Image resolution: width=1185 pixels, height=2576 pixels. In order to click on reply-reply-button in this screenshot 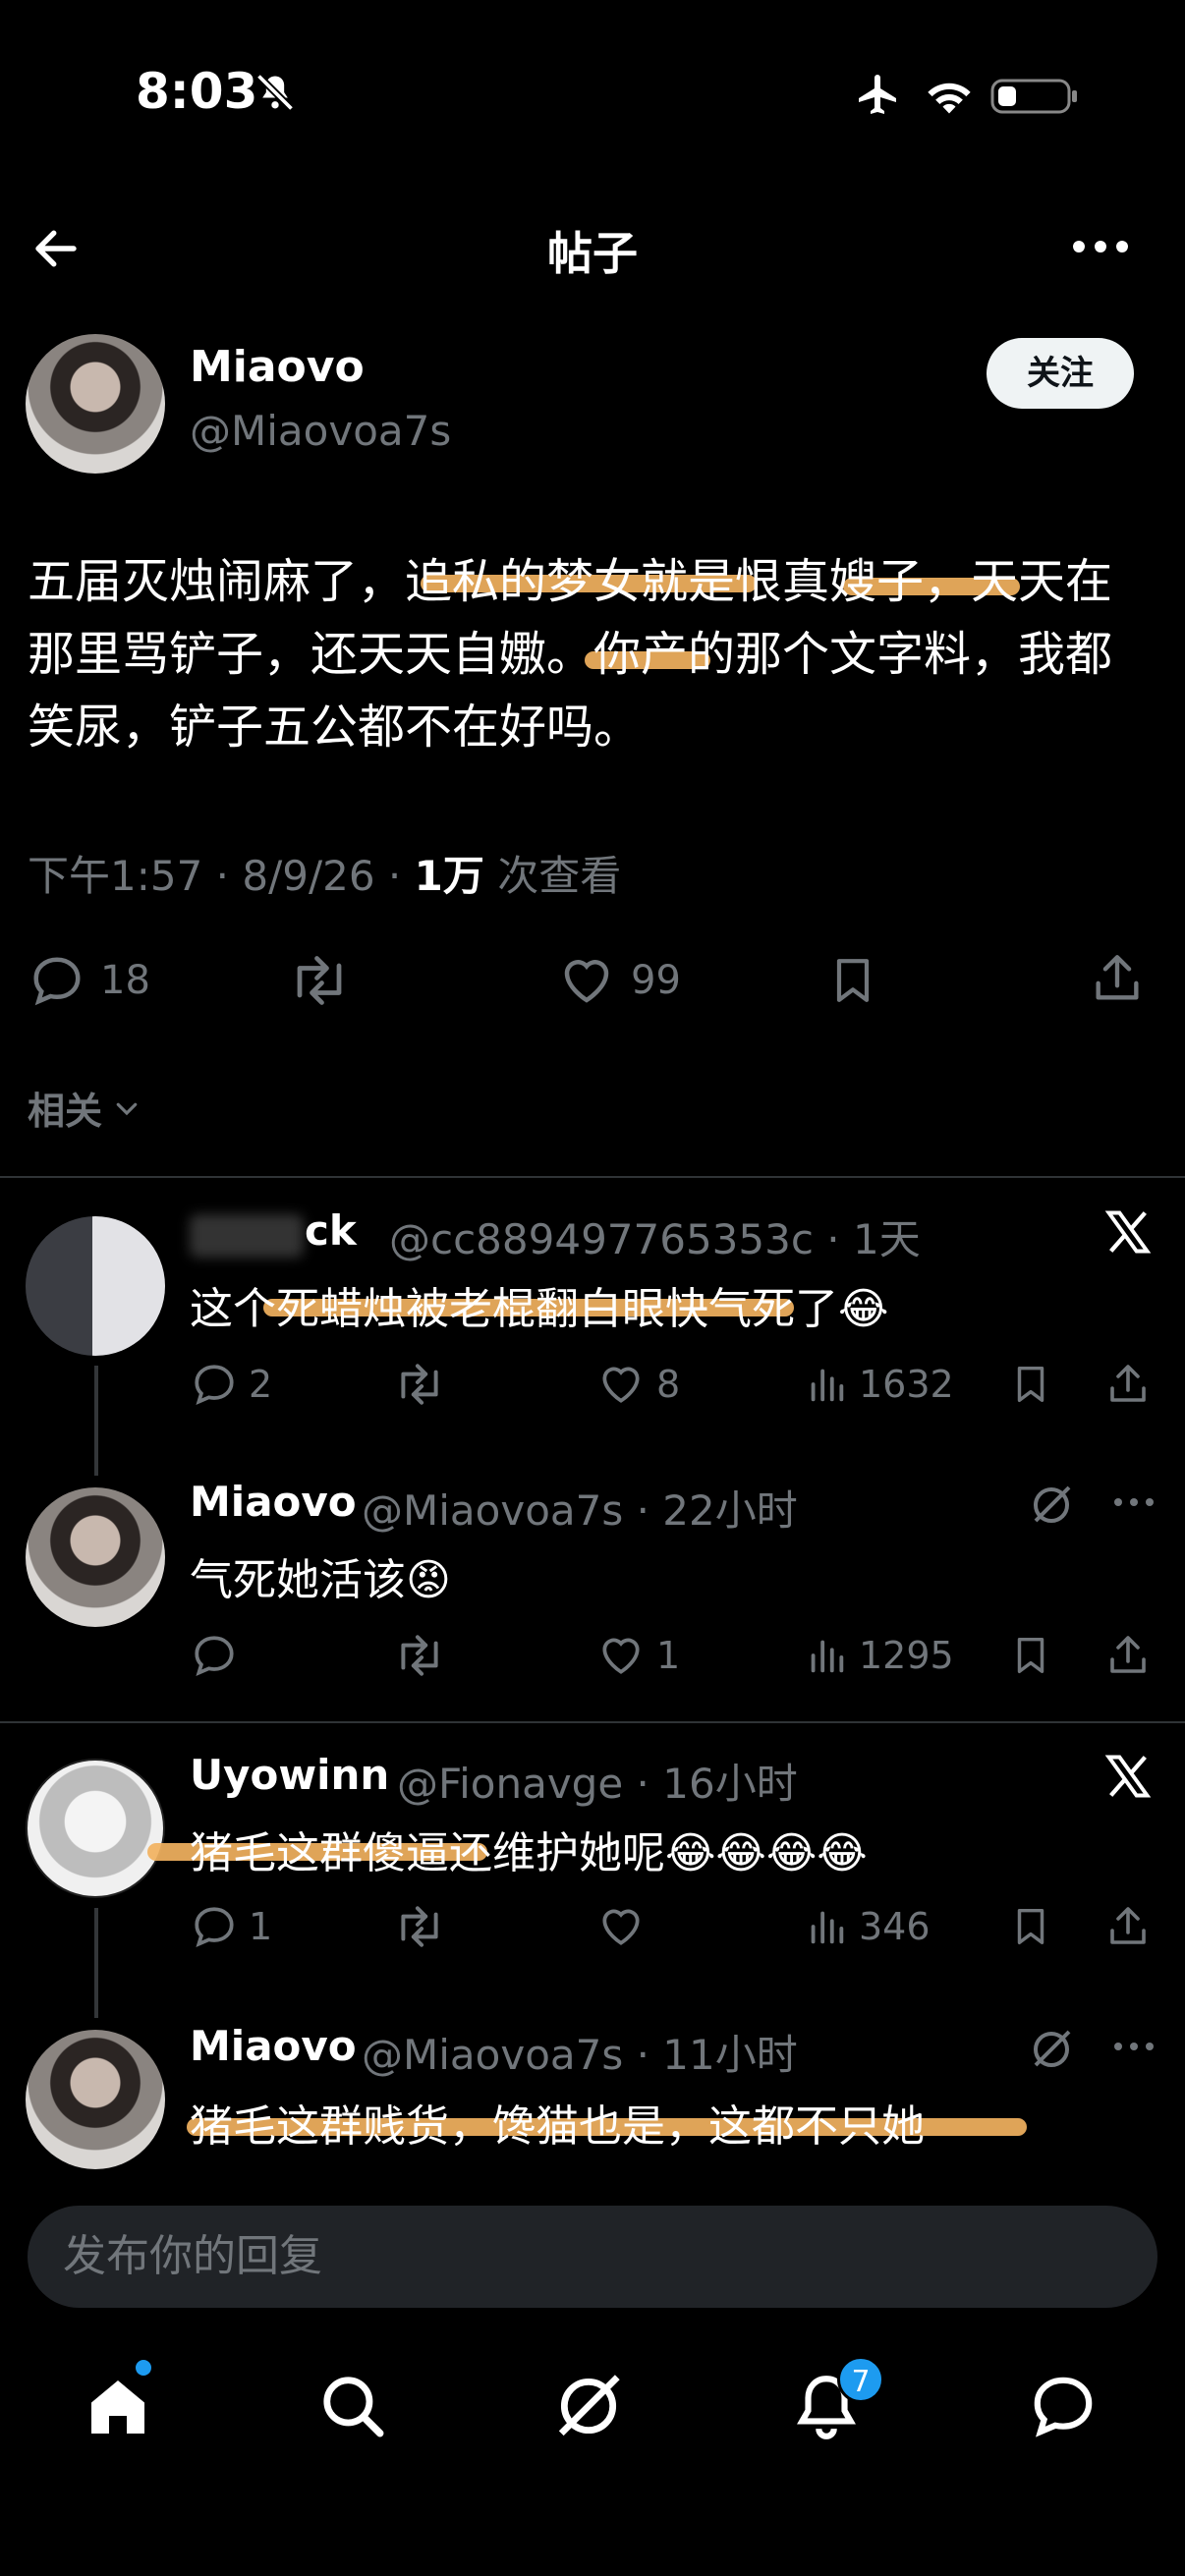, I will do `click(215, 1655)`.